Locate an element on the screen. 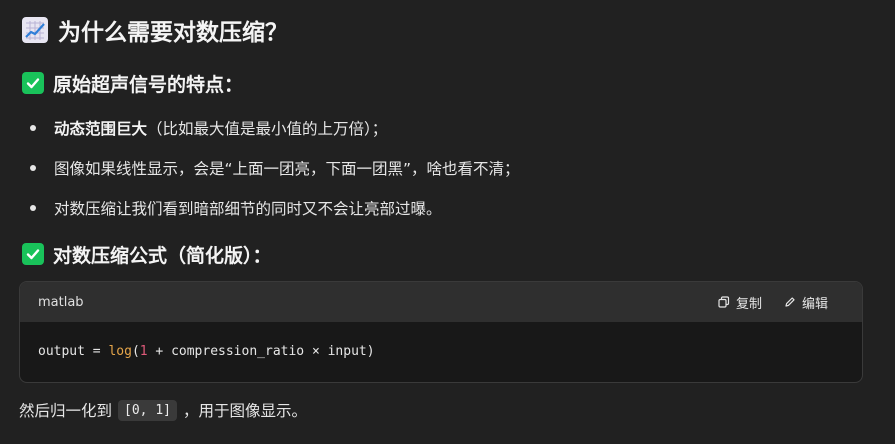 Image resolution: width=895 pixels, height=444 pixels. pencil-icon is located at coordinates (790, 302).